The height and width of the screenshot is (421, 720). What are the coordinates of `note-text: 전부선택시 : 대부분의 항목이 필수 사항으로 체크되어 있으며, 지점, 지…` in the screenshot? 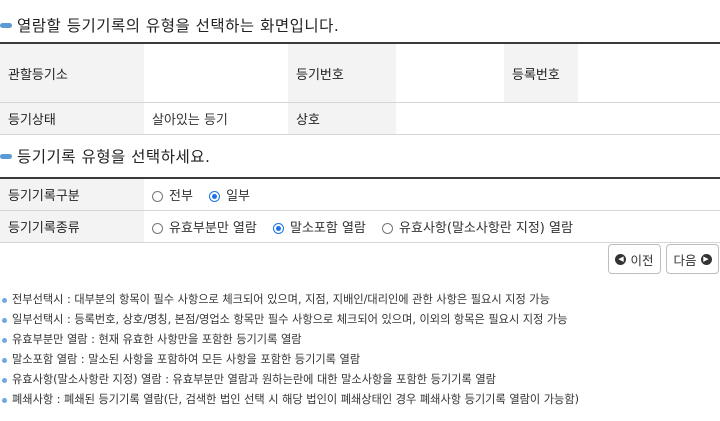 It's located at (281, 299).